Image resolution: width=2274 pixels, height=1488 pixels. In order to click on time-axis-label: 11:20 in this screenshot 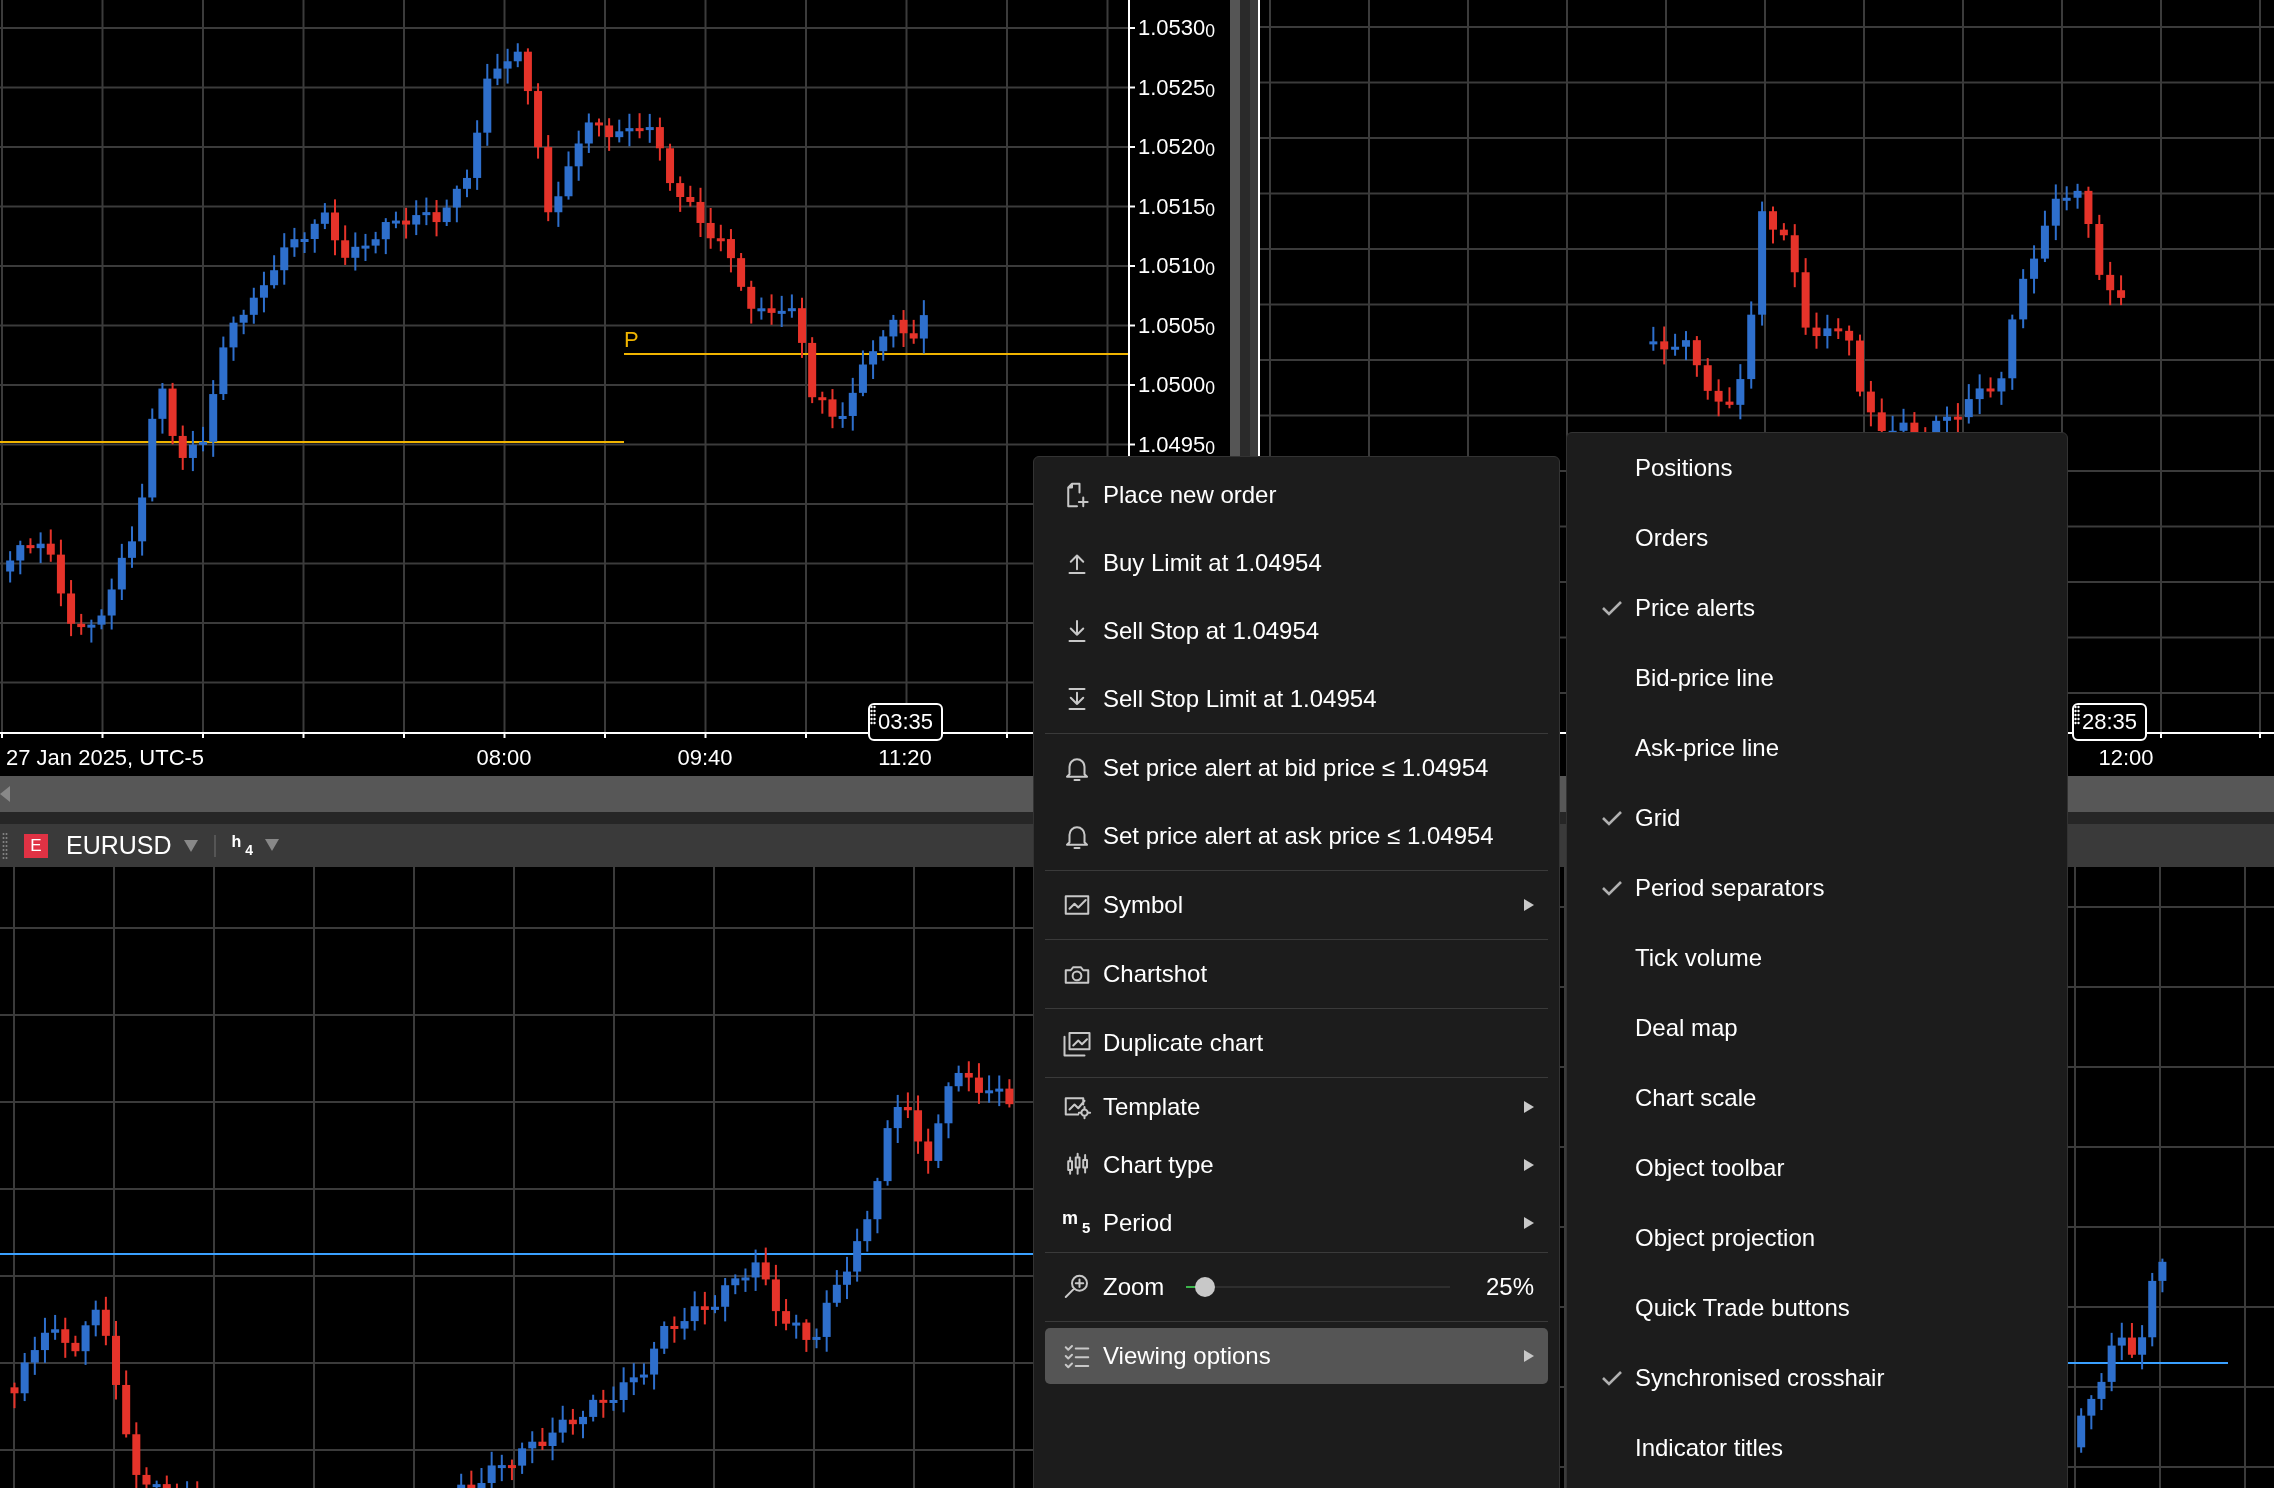, I will do `click(905, 758)`.